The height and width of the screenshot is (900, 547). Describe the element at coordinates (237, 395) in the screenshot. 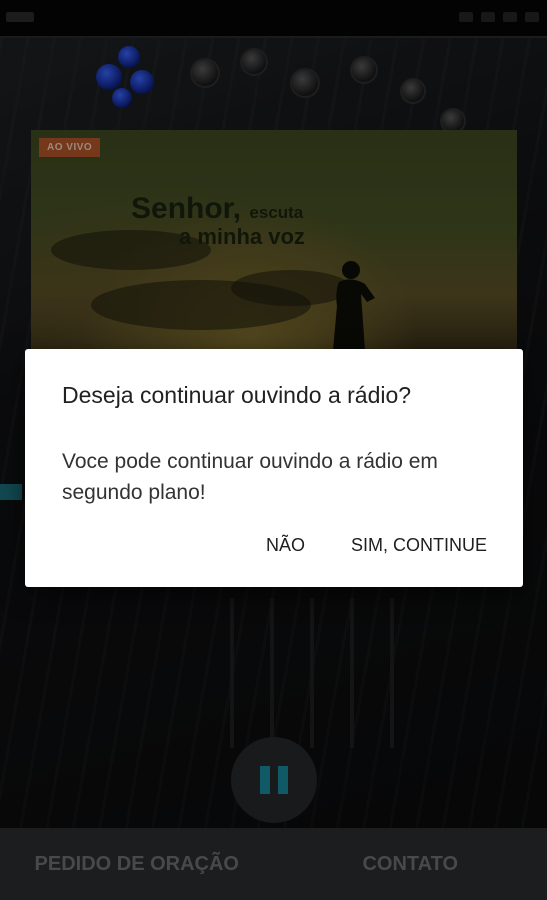

I see `dialog-title: Deseja continuar ouvindo a rádio?` at that location.